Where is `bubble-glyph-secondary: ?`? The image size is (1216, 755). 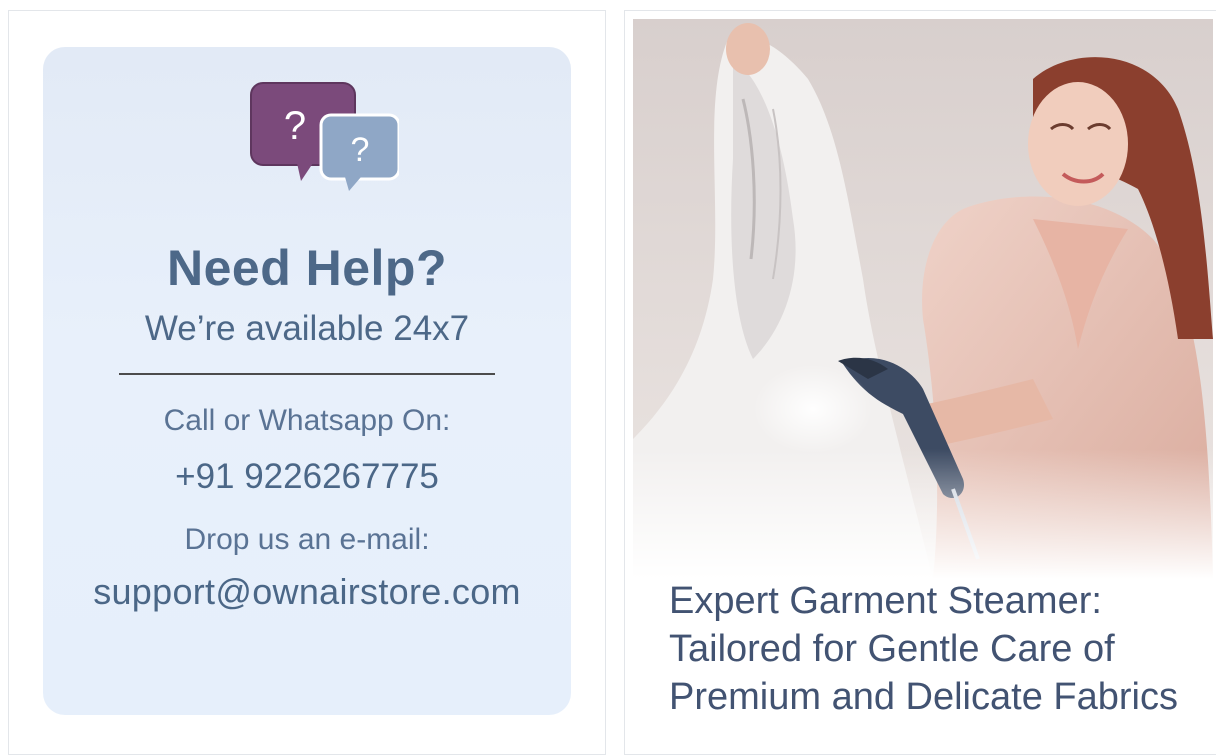
bubble-glyph-secondary: ? is located at coordinates (360, 150).